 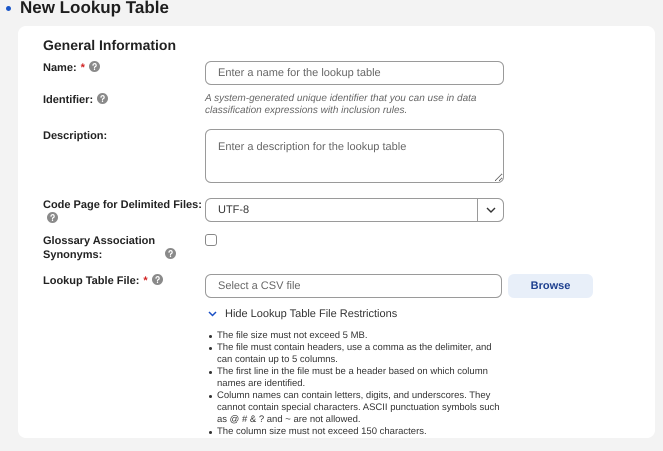 I want to click on toggle-label: Hide Lookup Table File Restrictions, so click(x=311, y=314).